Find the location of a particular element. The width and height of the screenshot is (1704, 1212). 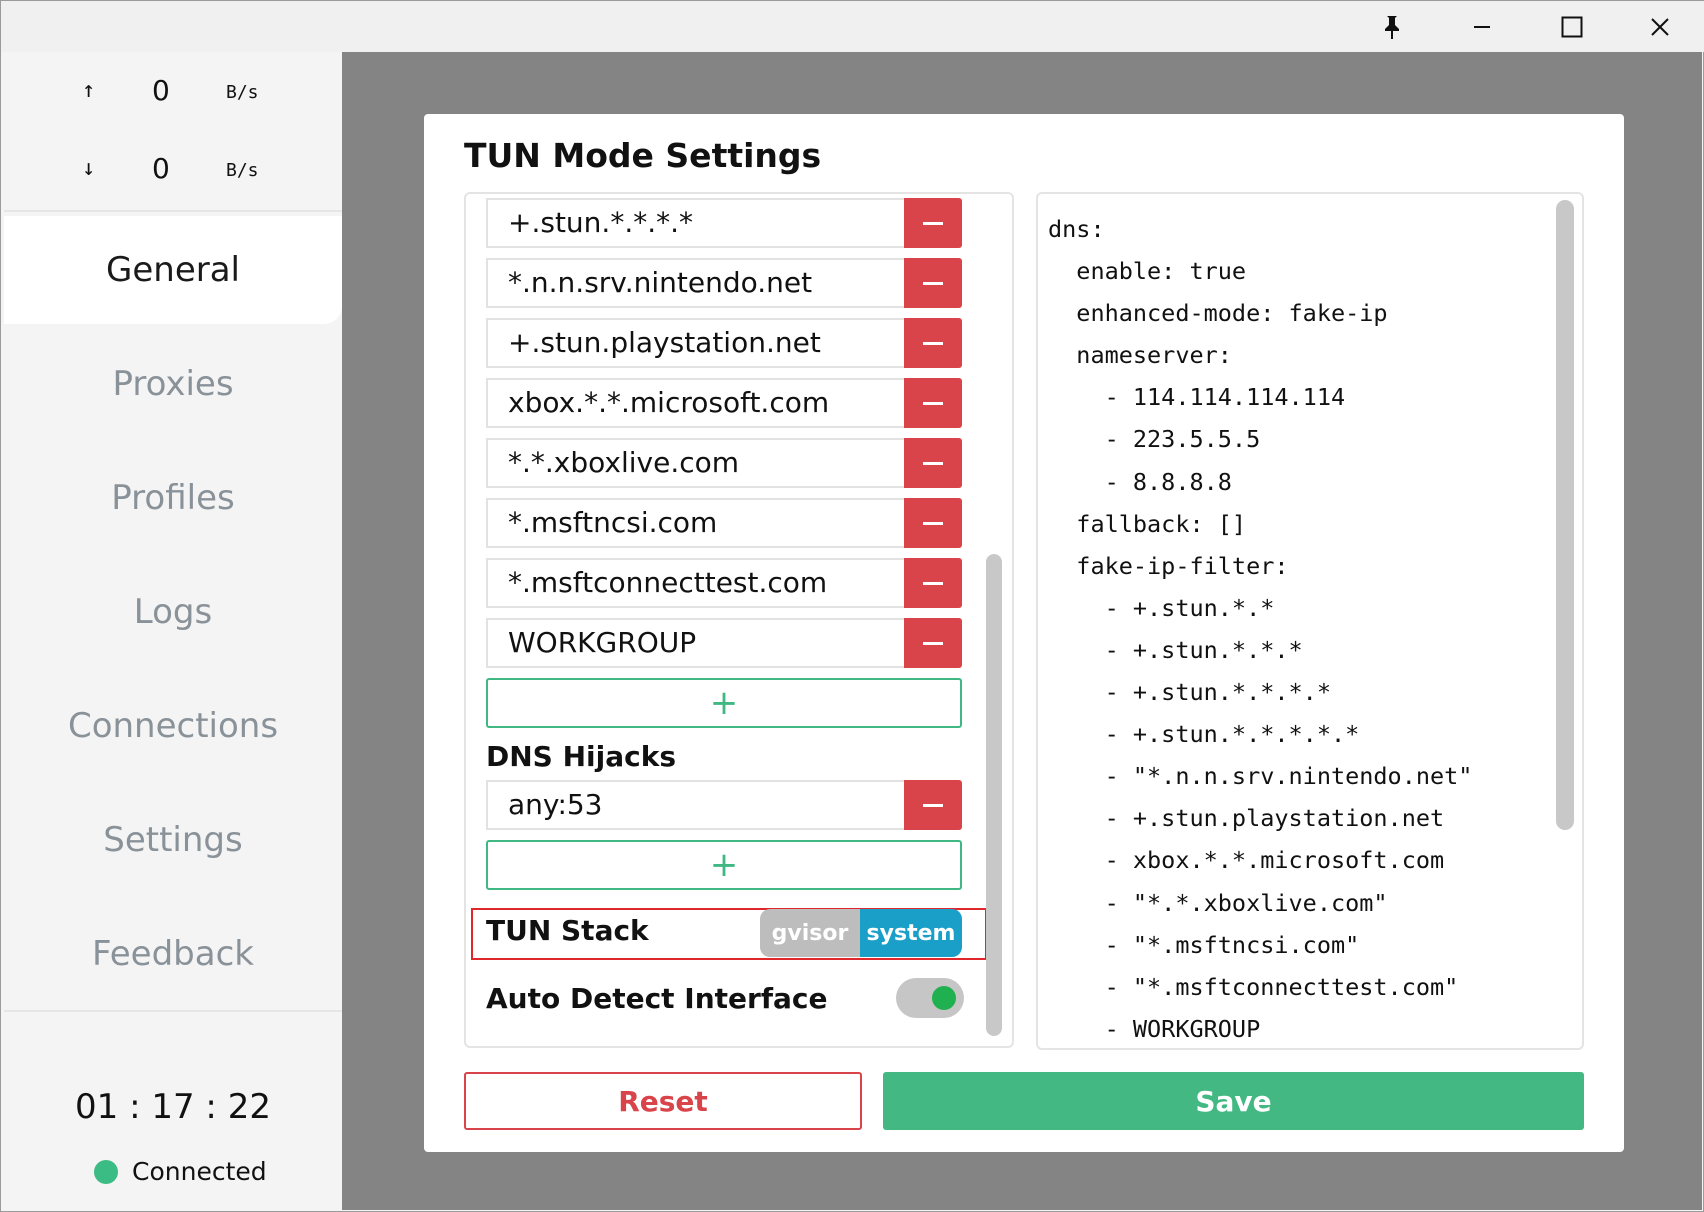

list-item: *.msftconnecttest.com is located at coordinates (724, 583).